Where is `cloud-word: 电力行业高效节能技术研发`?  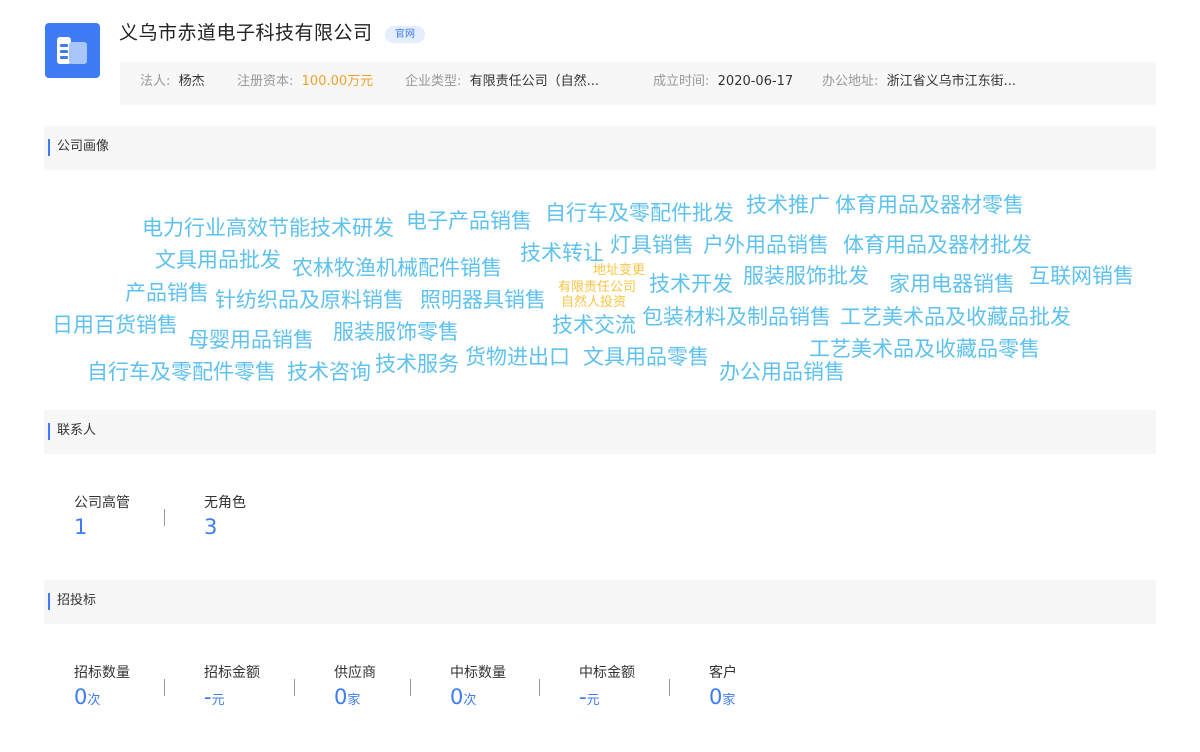
cloud-word: 电力行业高效节能技术研发 is located at coordinates (268, 228).